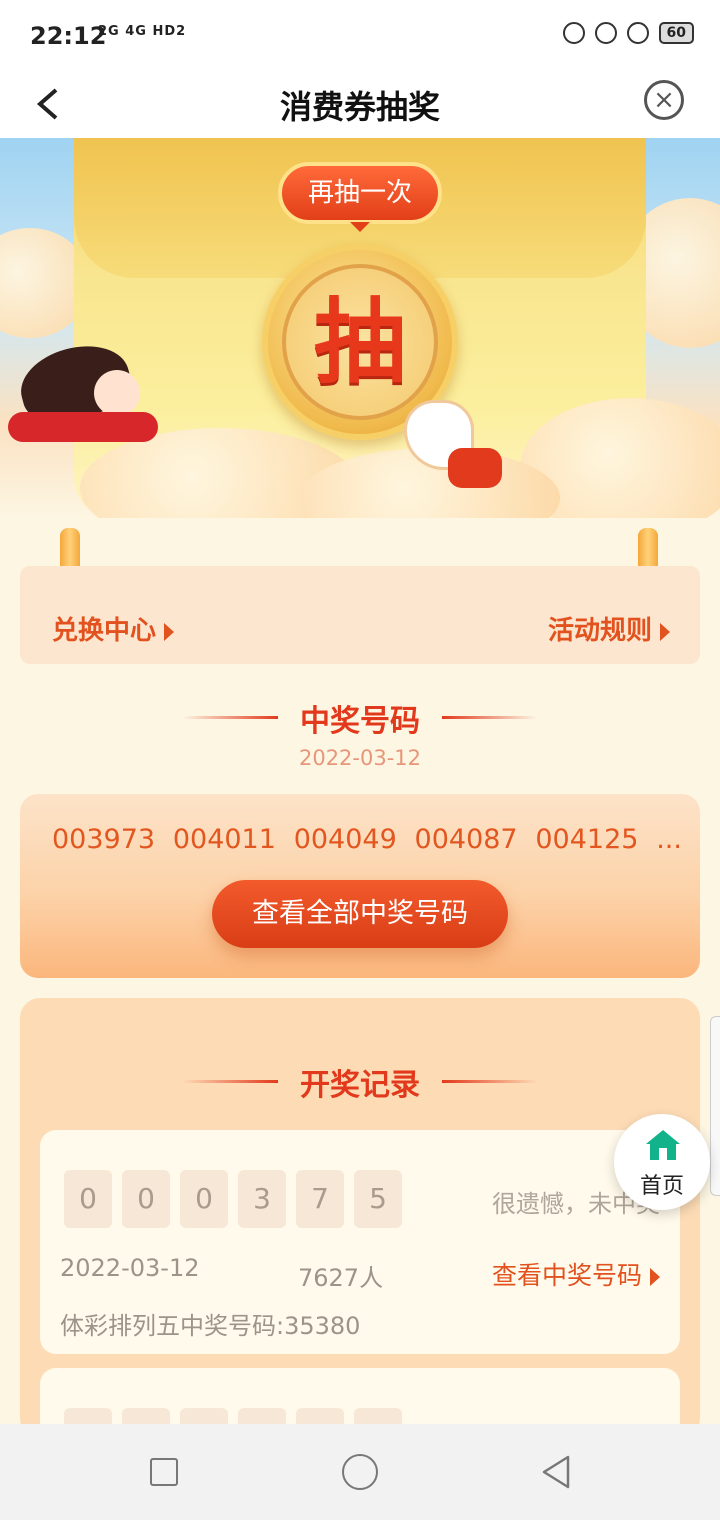  Describe the element at coordinates (359, 107) in the screenshot. I see `page-title: 消费券抽奖` at that location.